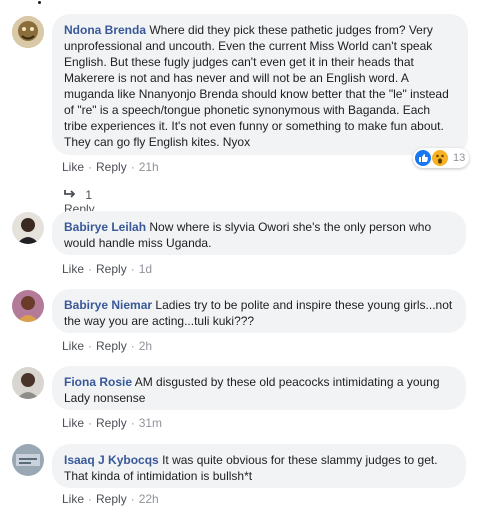 The image size is (483, 511). I want to click on comment-actions: Like · Reply · 21h, so click(110, 167).